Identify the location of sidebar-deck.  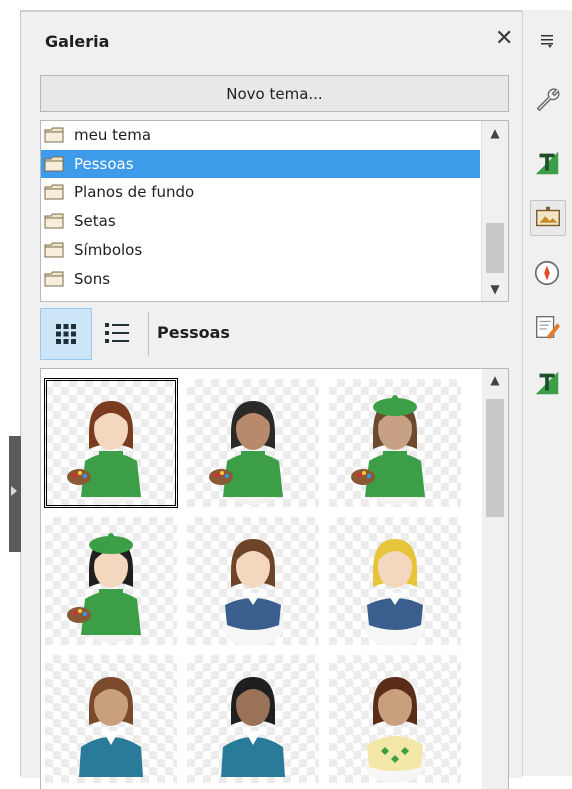
(547, 393).